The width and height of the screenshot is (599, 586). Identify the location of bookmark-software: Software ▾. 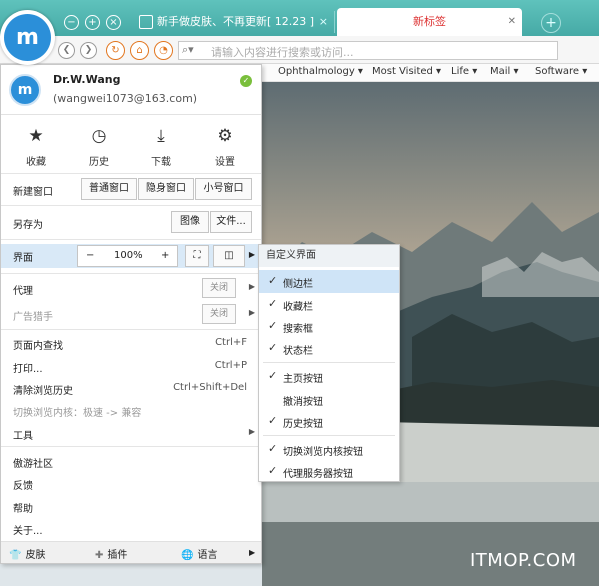
(561, 71).